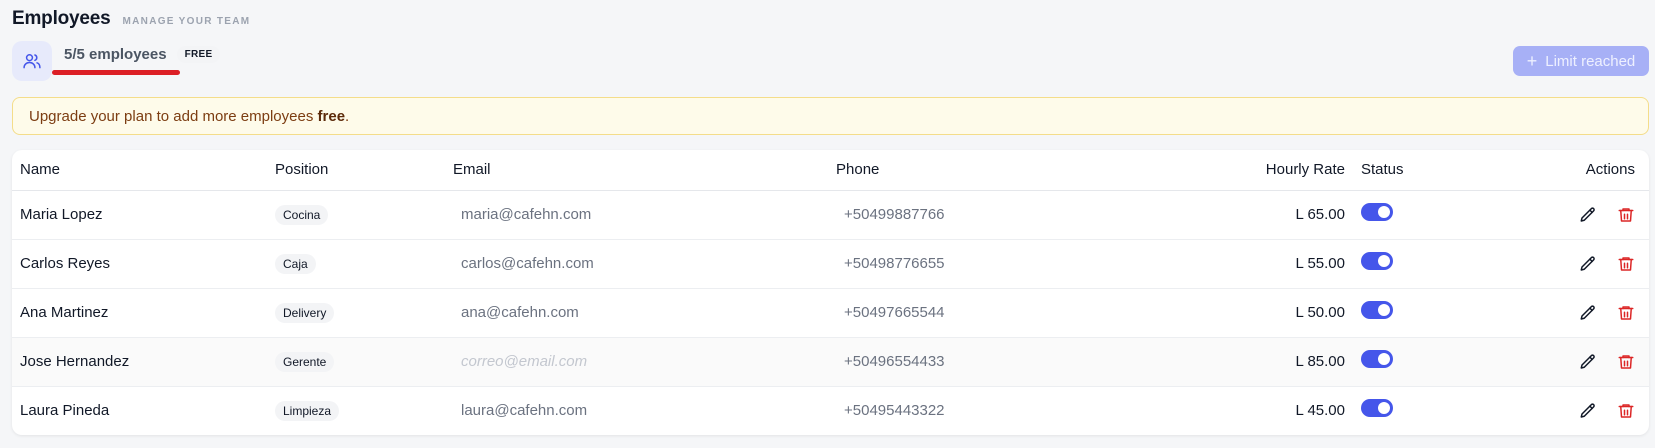 The image size is (1655, 448). Describe the element at coordinates (1532, 61) in the screenshot. I see `plus-icon: +` at that location.